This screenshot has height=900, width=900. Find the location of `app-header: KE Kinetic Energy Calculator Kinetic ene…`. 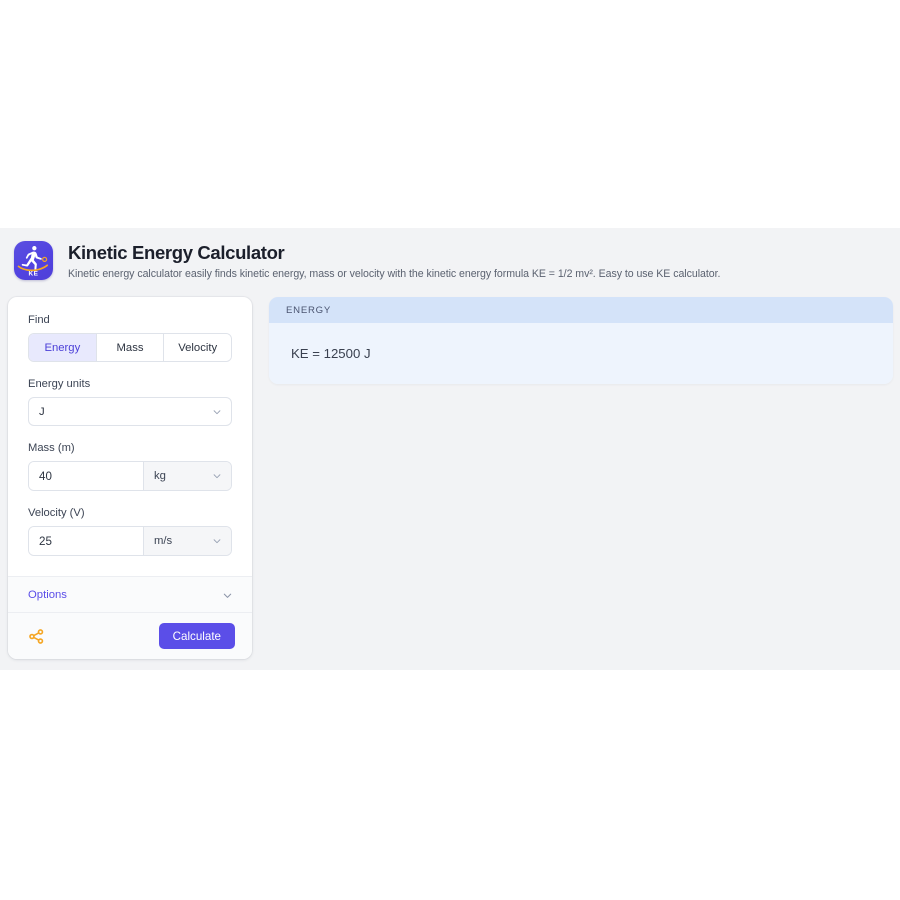

app-header: KE Kinetic Energy Calculator Kinetic ene… is located at coordinates (450, 255).